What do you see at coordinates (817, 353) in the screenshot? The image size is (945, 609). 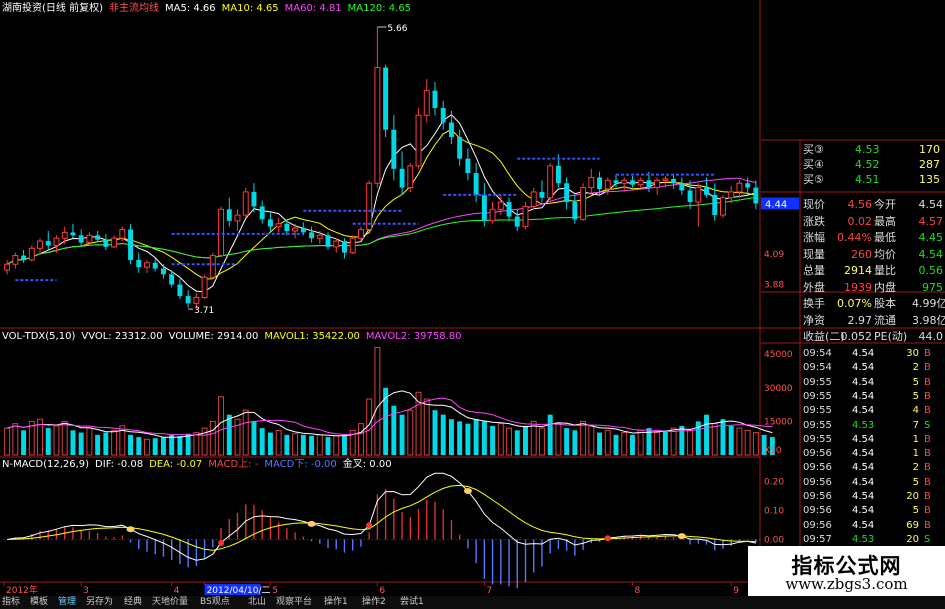 I see `tick-time: 09:54` at bounding box center [817, 353].